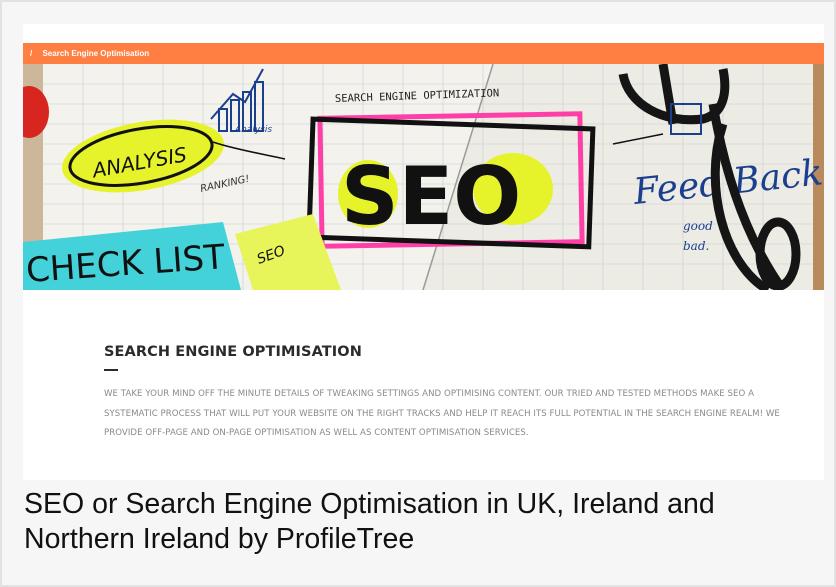 This screenshot has height=587, width=836. I want to click on title-underline, so click(111, 370).